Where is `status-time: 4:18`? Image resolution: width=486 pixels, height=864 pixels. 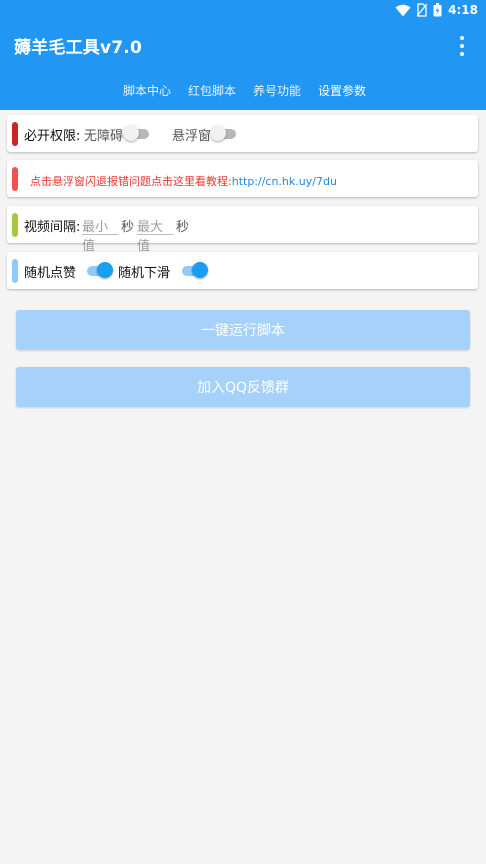
status-time: 4:18 is located at coordinates (463, 10).